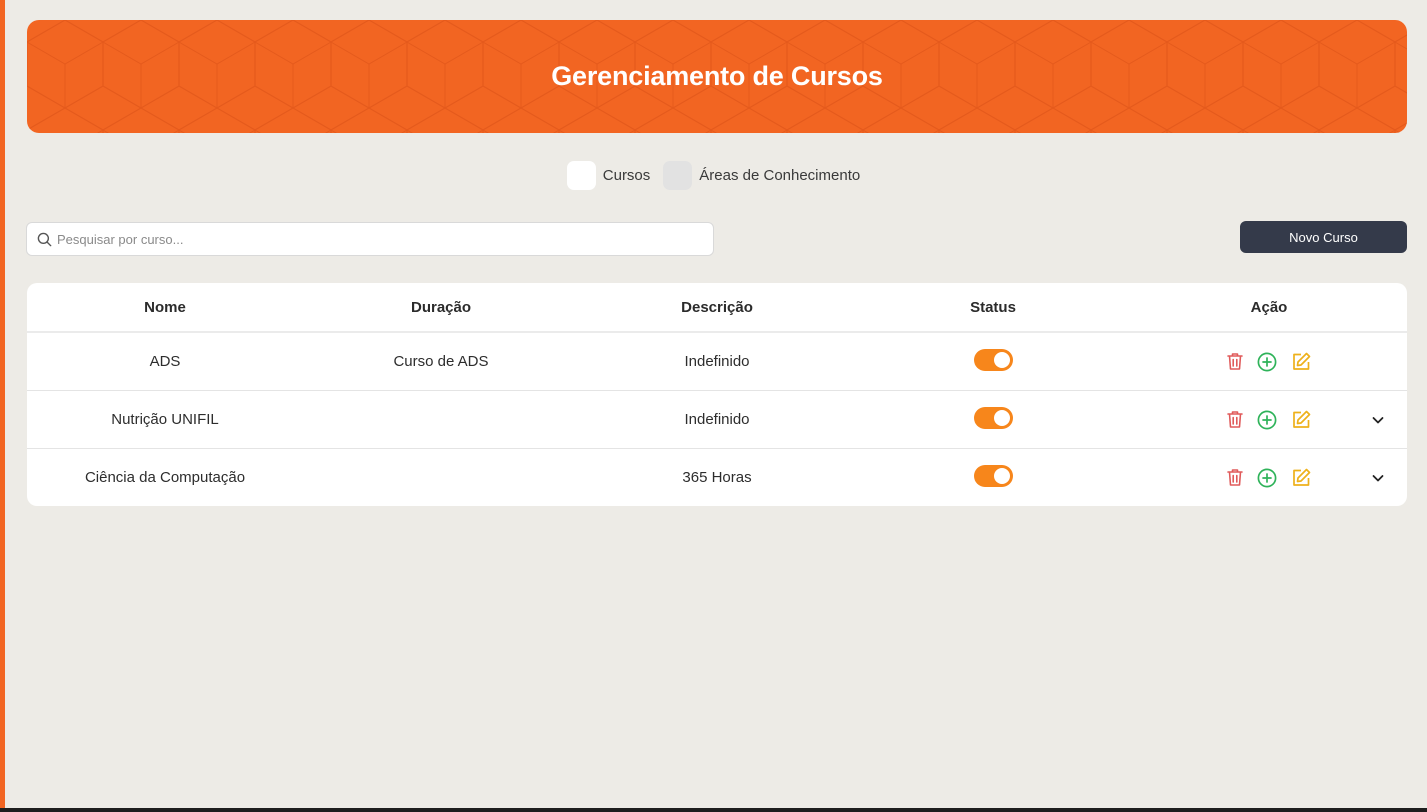 This screenshot has width=1427, height=812. What do you see at coordinates (377, 239) in the screenshot?
I see `search-input` at bounding box center [377, 239].